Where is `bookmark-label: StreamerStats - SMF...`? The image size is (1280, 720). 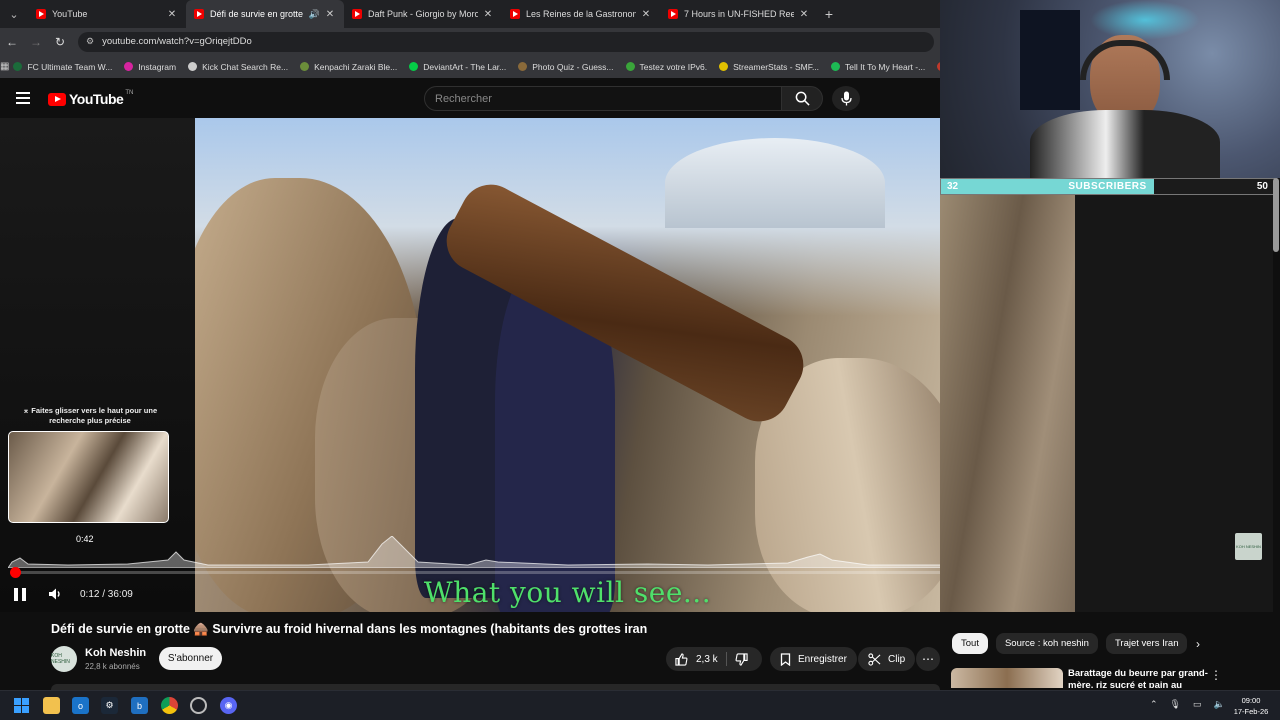 bookmark-label: StreamerStats - SMF... is located at coordinates (776, 66).